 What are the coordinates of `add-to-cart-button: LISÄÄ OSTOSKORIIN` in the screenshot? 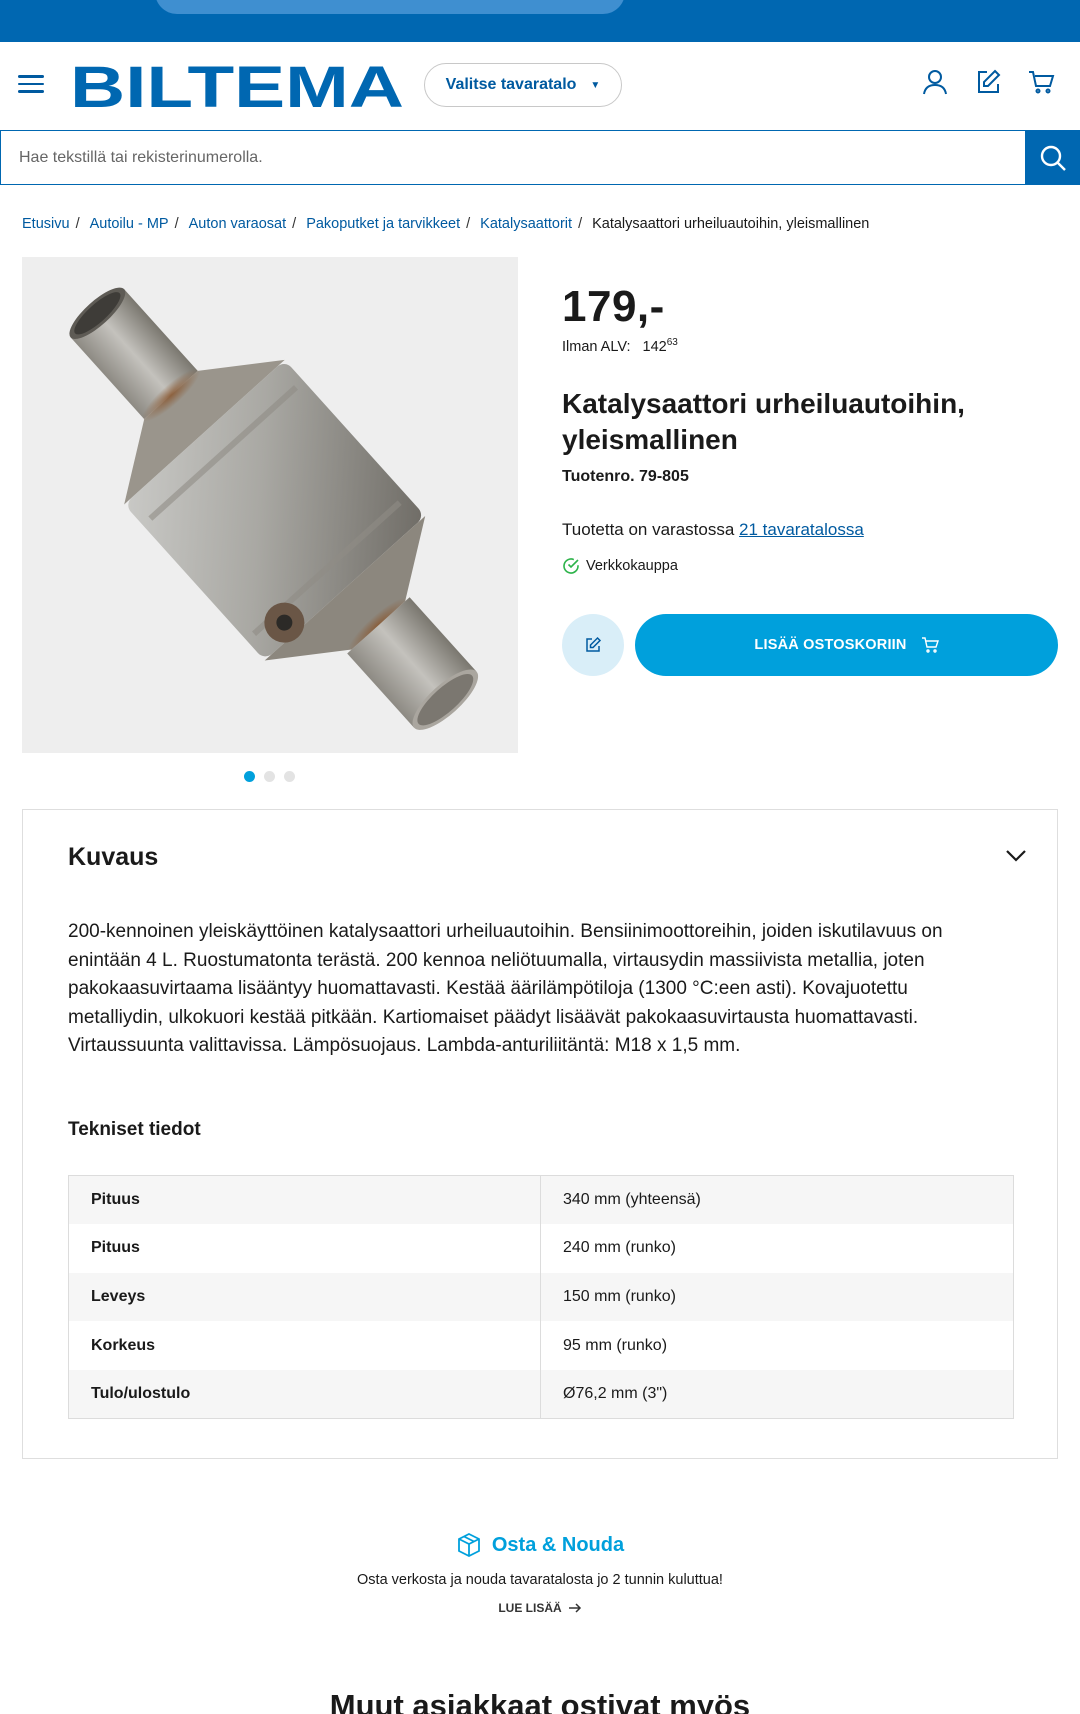 It's located at (846, 645).